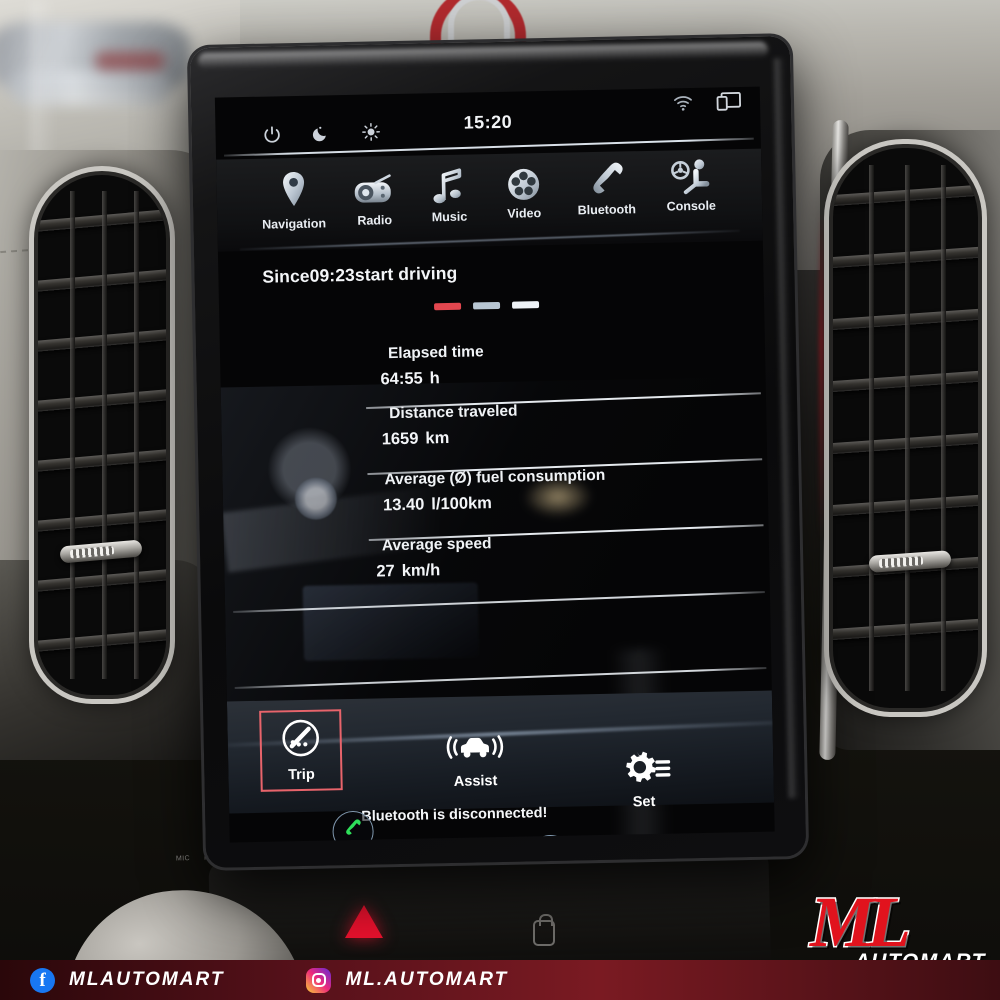 This screenshot has height=1000, width=1000. I want to click on brightness-icon, so click(370, 134).